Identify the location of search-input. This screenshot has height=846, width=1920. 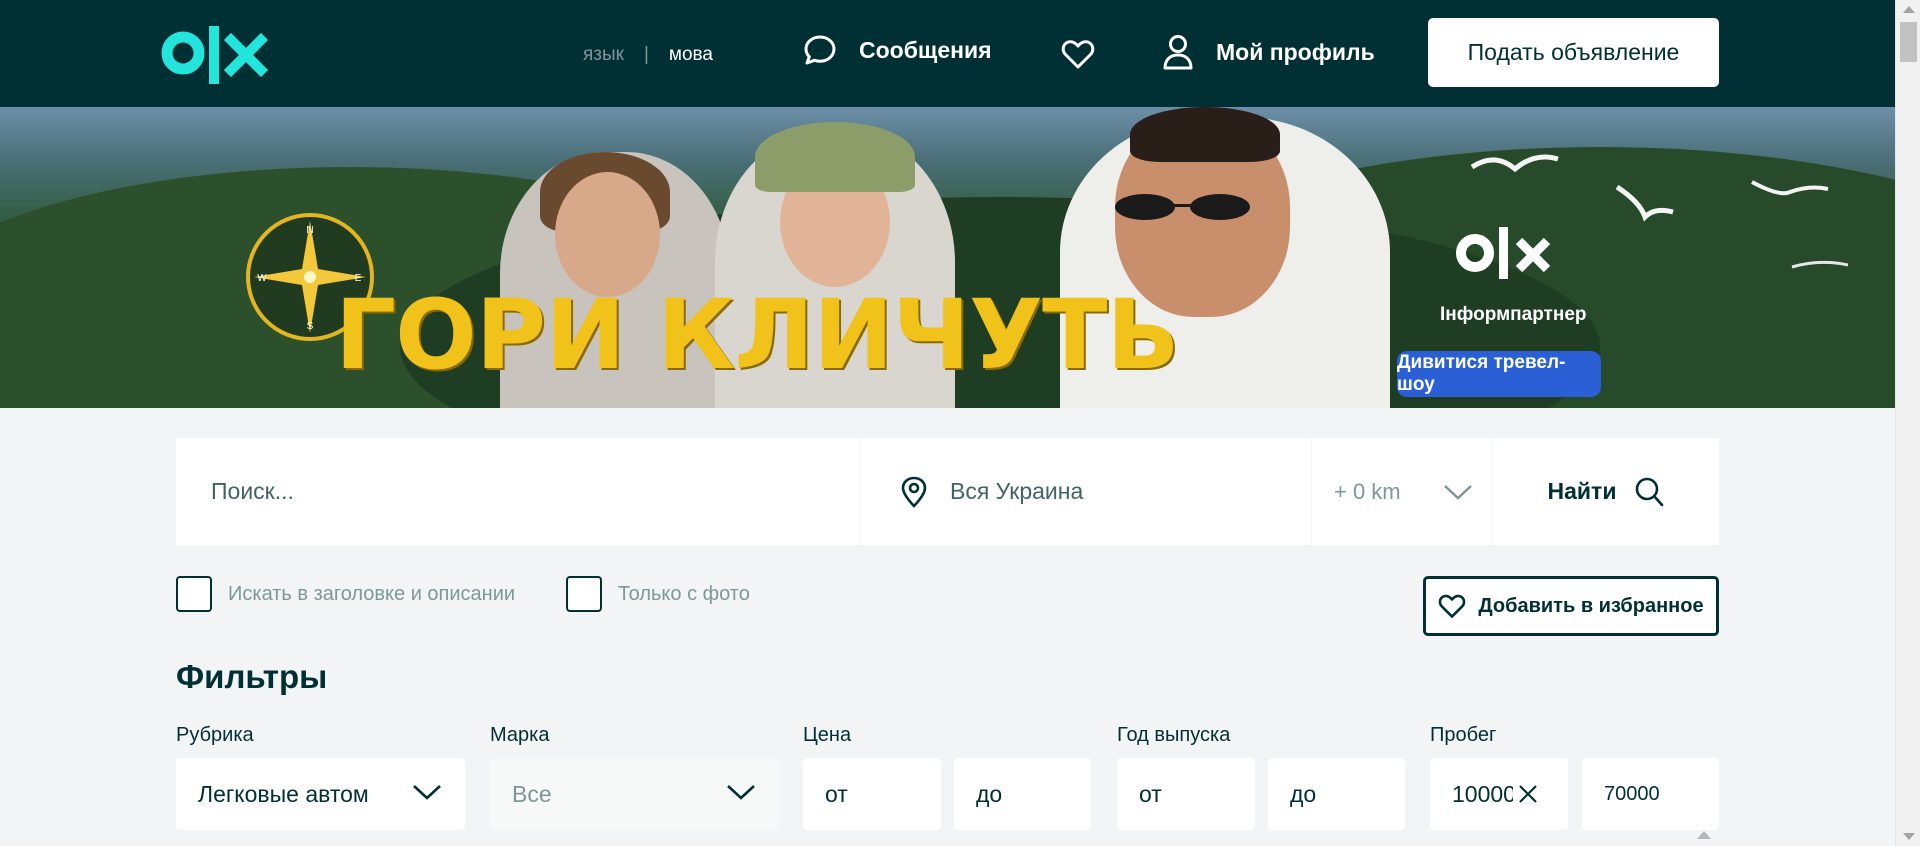
(518, 491).